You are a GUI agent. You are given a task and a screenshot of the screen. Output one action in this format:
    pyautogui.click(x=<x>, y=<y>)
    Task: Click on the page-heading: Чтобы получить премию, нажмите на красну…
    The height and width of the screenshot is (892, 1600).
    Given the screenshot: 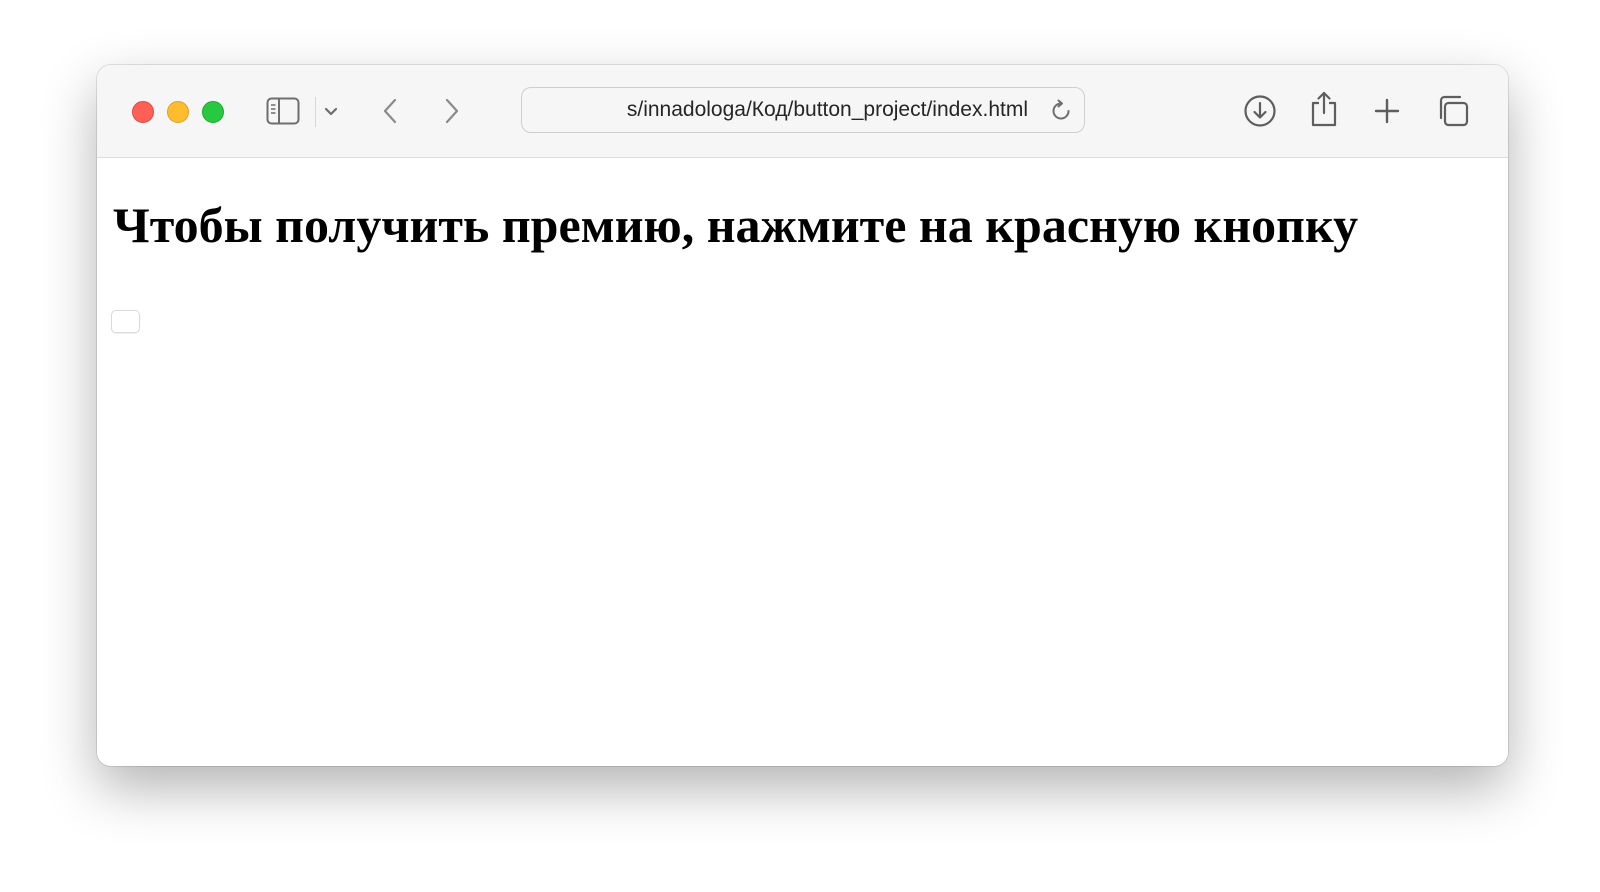 What is the action you would take?
    pyautogui.click(x=736, y=225)
    